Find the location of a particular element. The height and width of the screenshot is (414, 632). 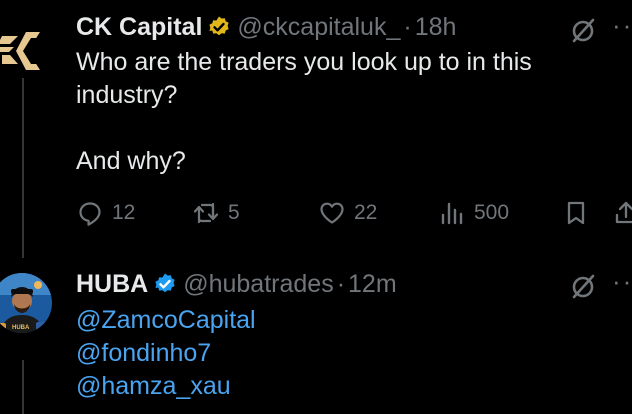

huba-profile-picture: HUBA is located at coordinates (26, 303).